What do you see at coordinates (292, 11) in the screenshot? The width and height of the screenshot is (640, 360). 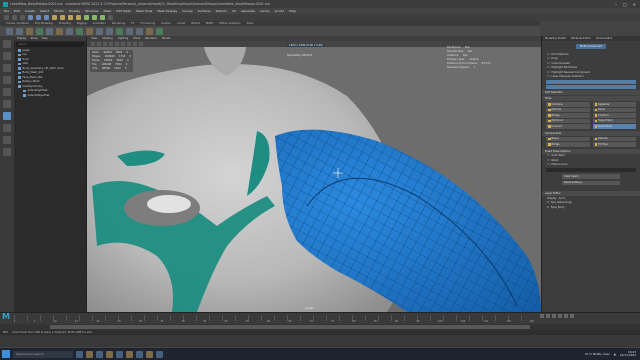 I see `menu-help: Help` at bounding box center [292, 11].